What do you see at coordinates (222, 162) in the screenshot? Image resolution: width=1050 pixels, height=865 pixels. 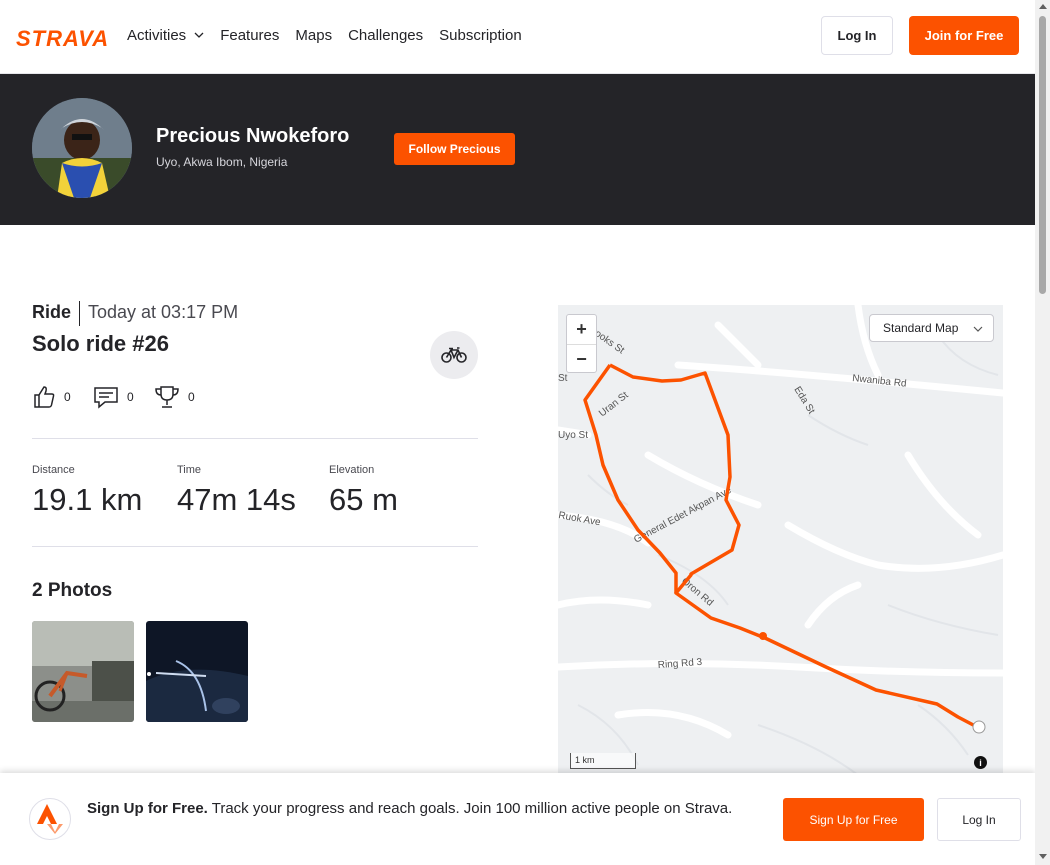 I see `athlete-location: Uyo, Akwa Ibom, Nigeria` at bounding box center [222, 162].